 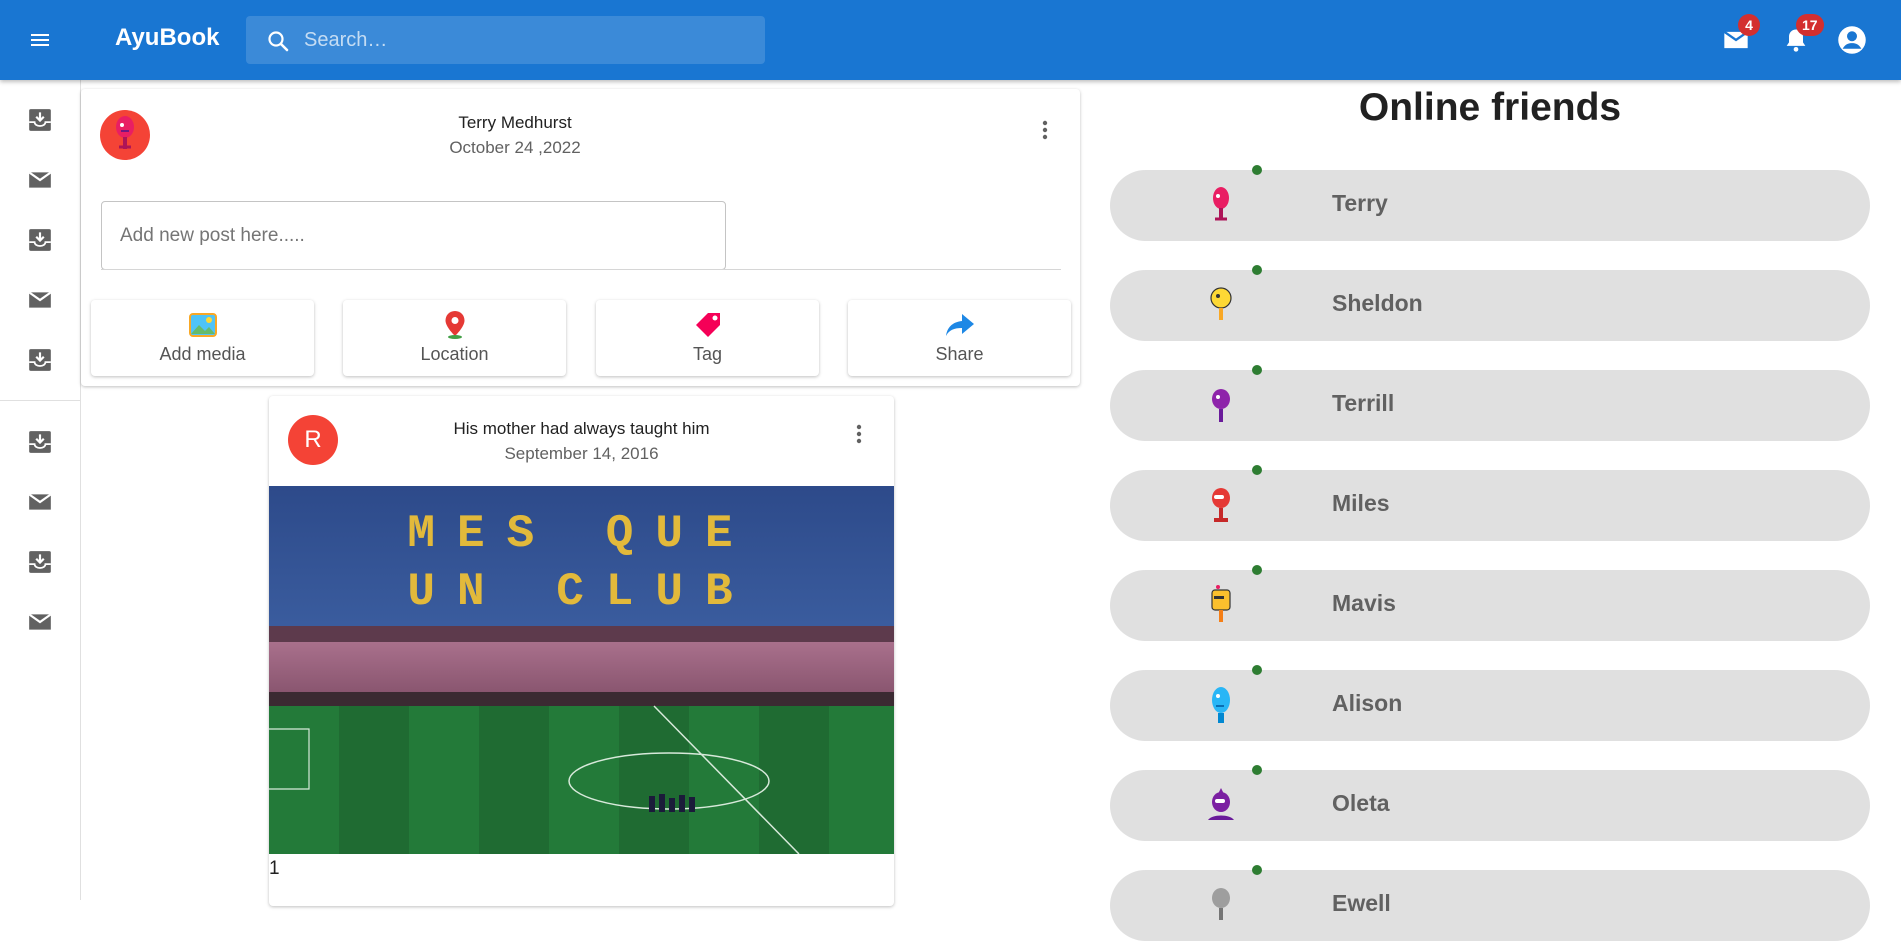 What do you see at coordinates (1490, 703) in the screenshot?
I see `friend-item-alison: Alison` at bounding box center [1490, 703].